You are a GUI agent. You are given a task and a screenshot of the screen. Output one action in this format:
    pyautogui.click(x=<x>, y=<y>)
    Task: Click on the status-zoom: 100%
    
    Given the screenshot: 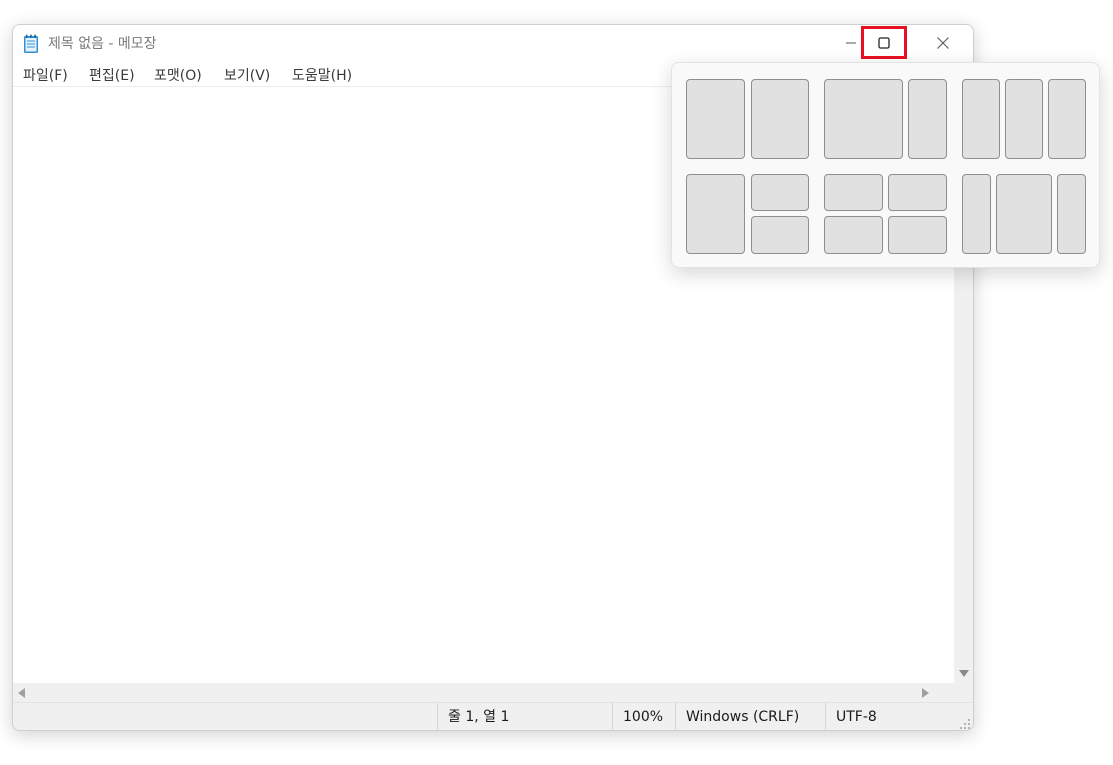 What is the action you would take?
    pyautogui.click(x=643, y=716)
    